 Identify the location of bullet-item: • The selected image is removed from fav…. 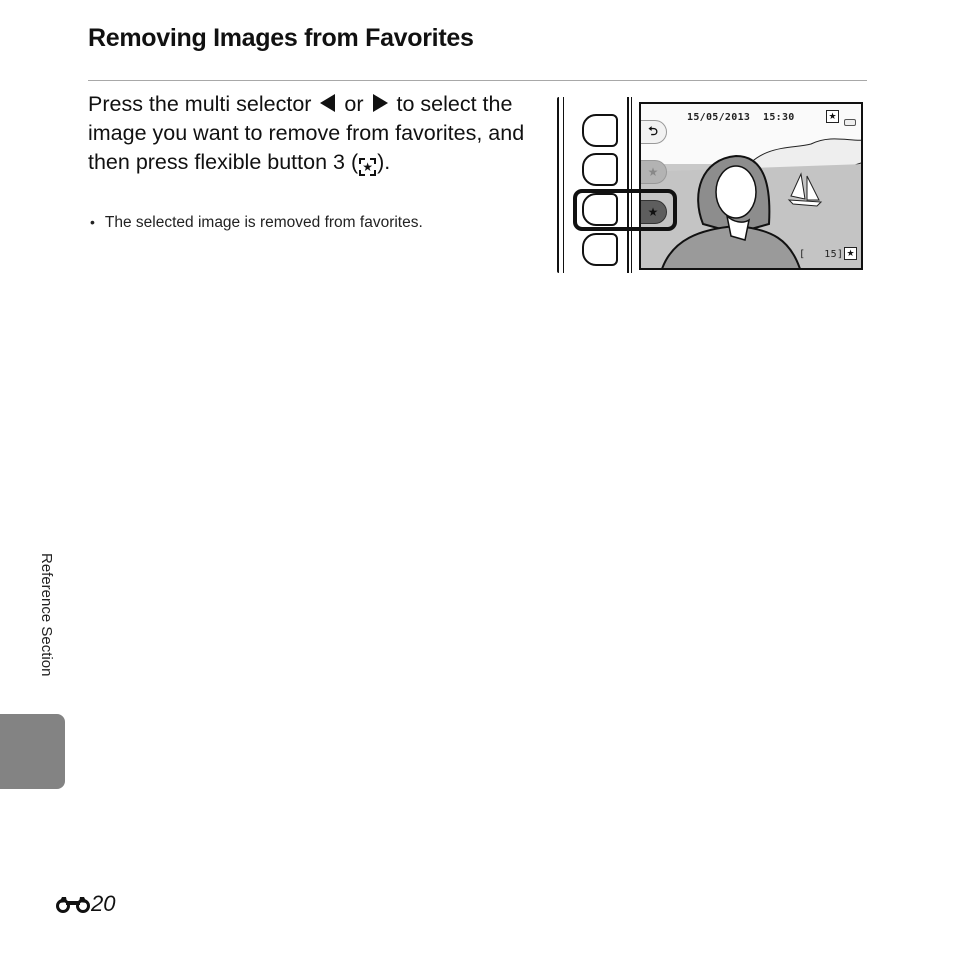
(256, 223).